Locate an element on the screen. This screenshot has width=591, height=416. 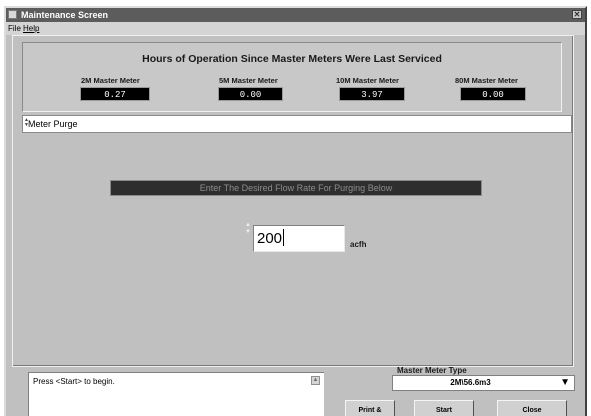
meter-label-5m: 5M Master Meter is located at coordinates (248, 80).